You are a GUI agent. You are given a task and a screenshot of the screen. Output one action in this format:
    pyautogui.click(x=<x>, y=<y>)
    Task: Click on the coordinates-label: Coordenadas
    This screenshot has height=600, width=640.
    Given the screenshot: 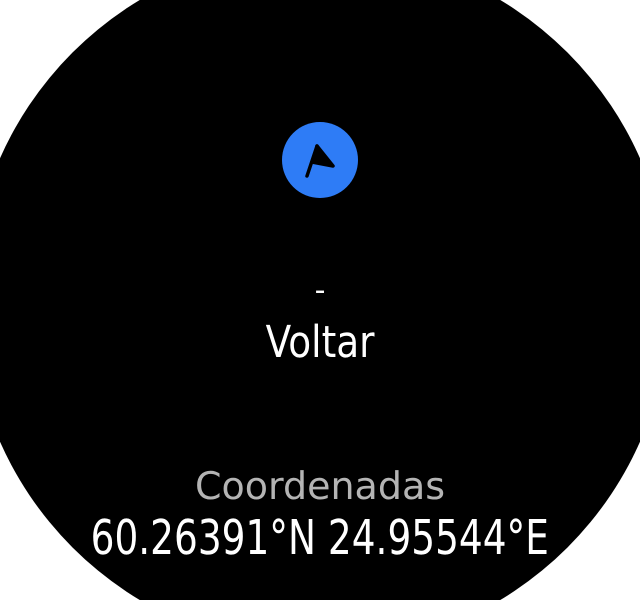 What is the action you would take?
    pyautogui.click(x=320, y=486)
    